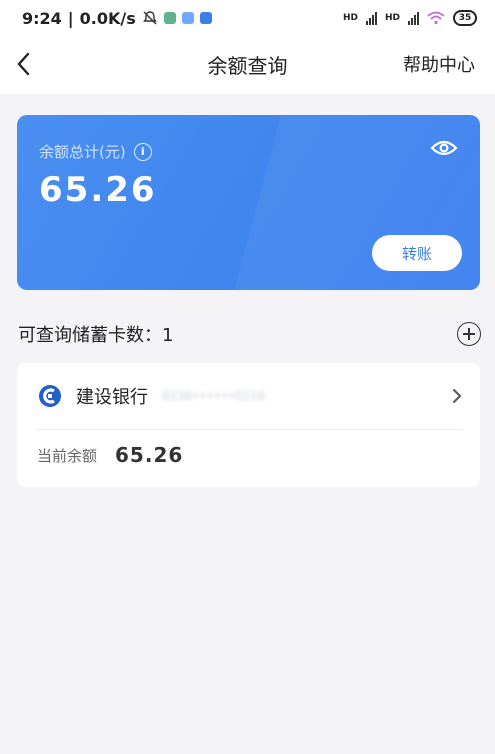 The height and width of the screenshot is (754, 495). Describe the element at coordinates (107, 18) in the screenshot. I see `network-speed: 0.0K/s` at that location.